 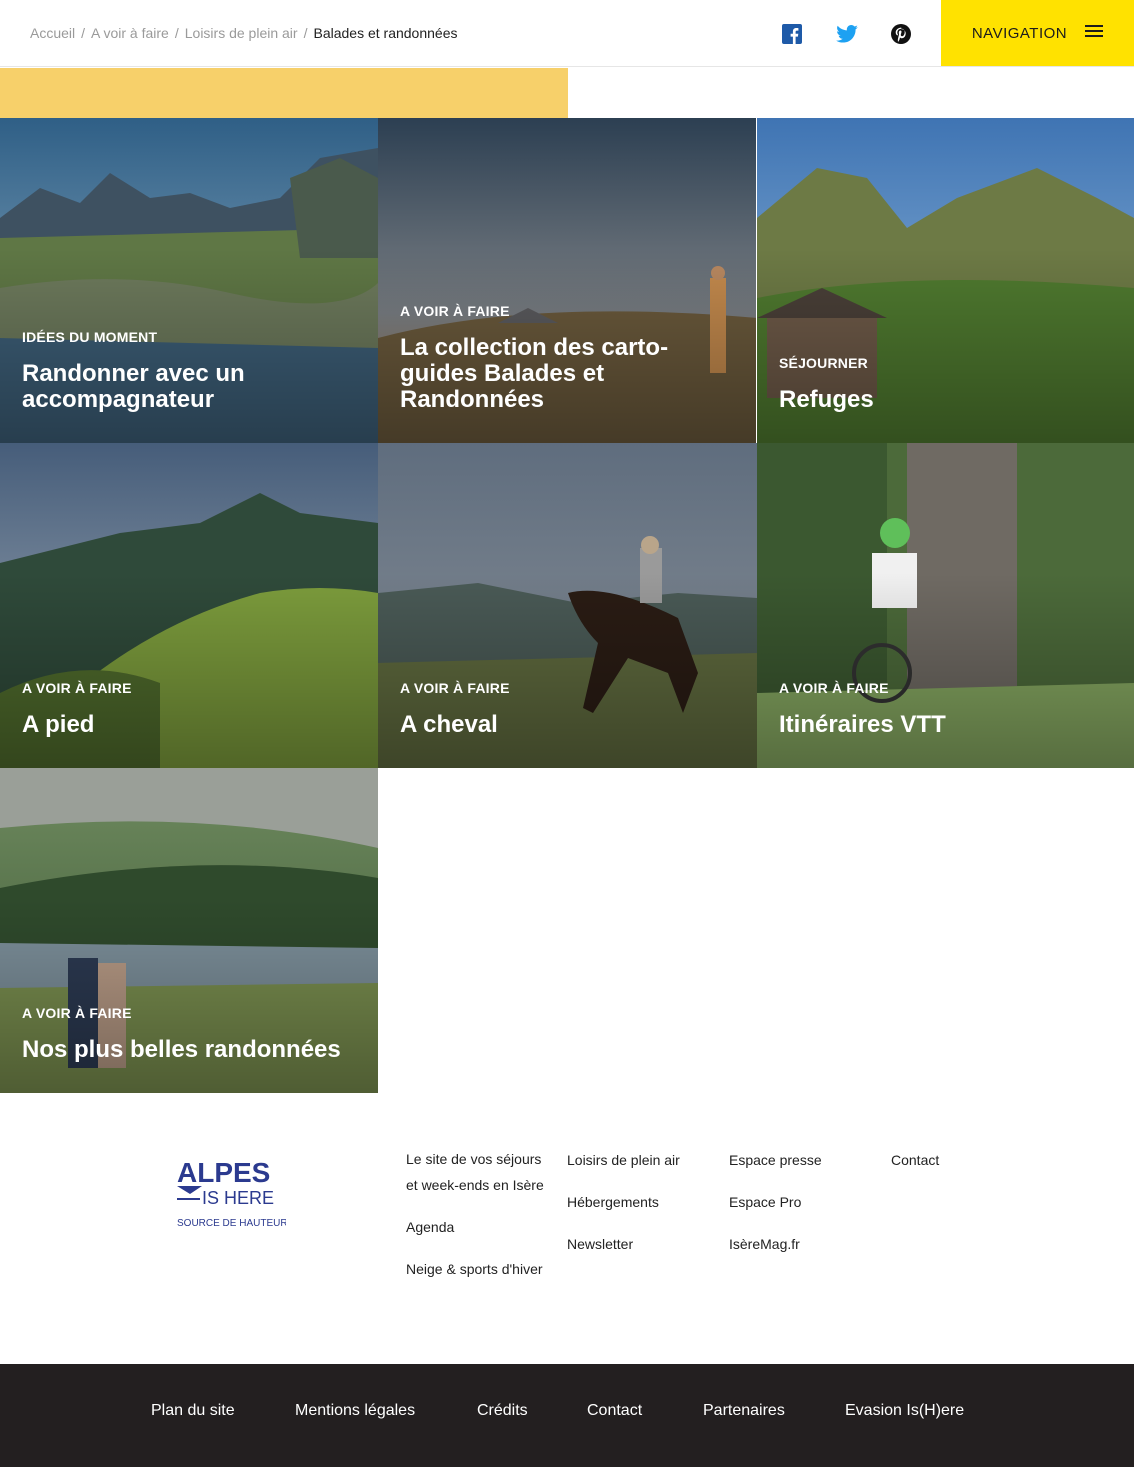 What do you see at coordinates (474, 1269) in the screenshot?
I see `footer-link-neige: Neige & sports d'hiver` at bounding box center [474, 1269].